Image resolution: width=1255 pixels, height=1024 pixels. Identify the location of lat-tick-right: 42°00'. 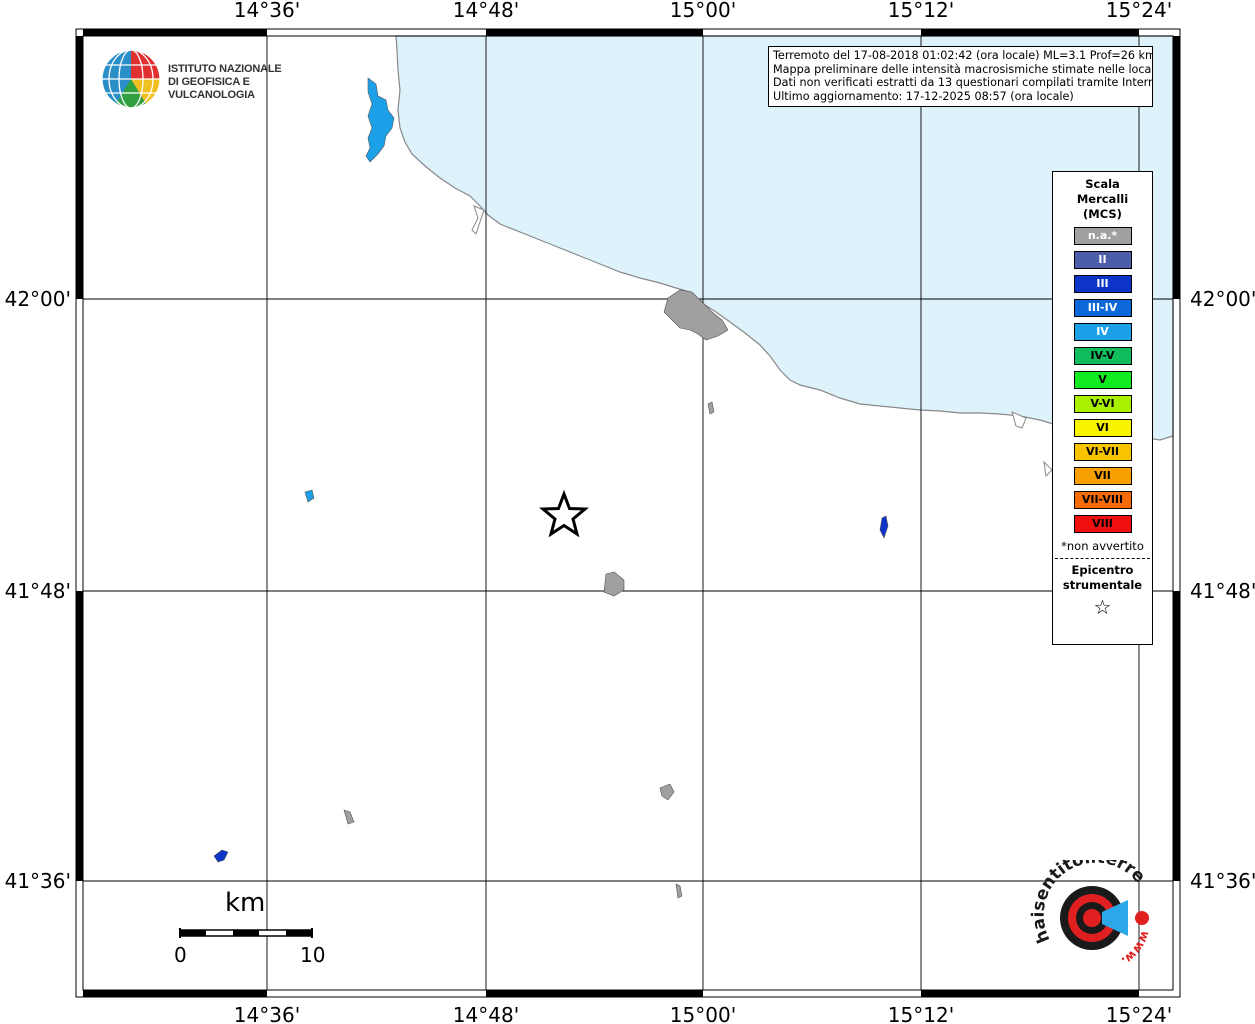
(1222, 299).